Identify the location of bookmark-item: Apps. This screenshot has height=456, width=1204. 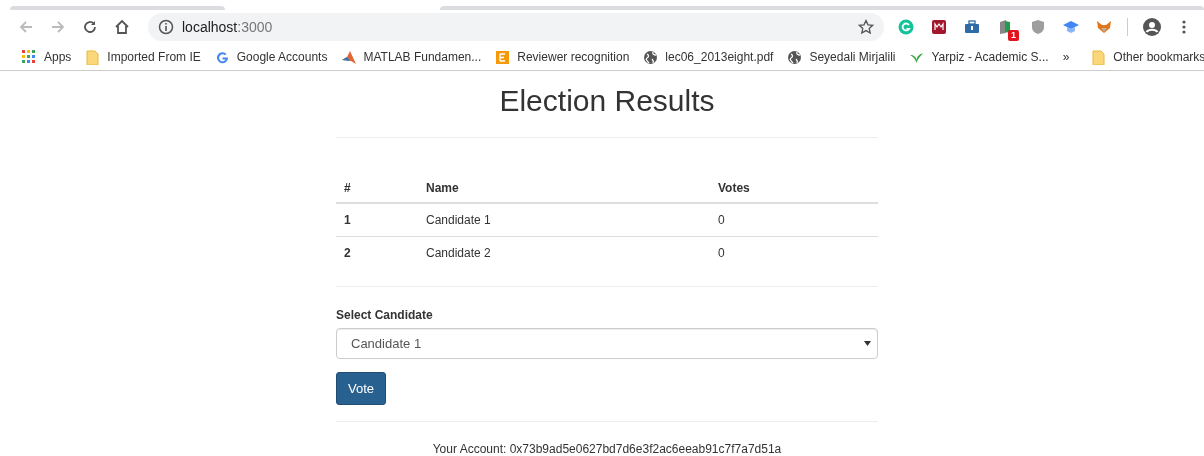
(47, 57).